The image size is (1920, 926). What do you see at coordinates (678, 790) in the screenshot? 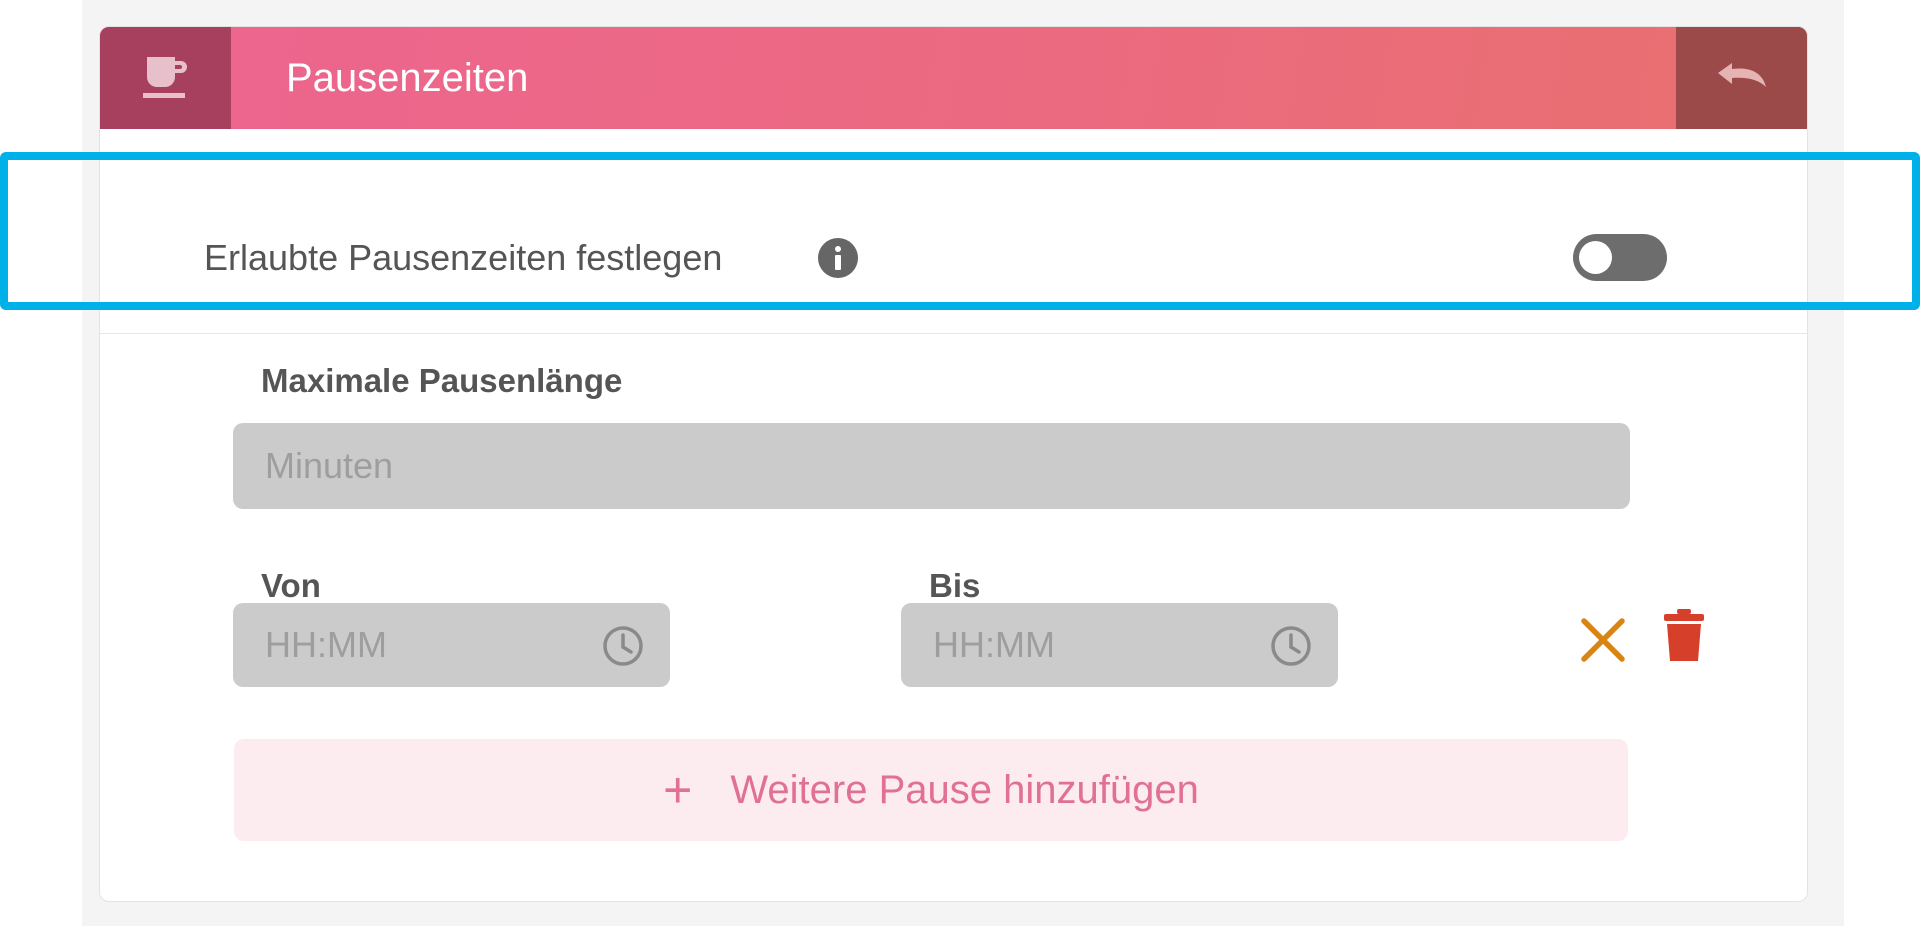
I see `plus-icon: +` at bounding box center [678, 790].